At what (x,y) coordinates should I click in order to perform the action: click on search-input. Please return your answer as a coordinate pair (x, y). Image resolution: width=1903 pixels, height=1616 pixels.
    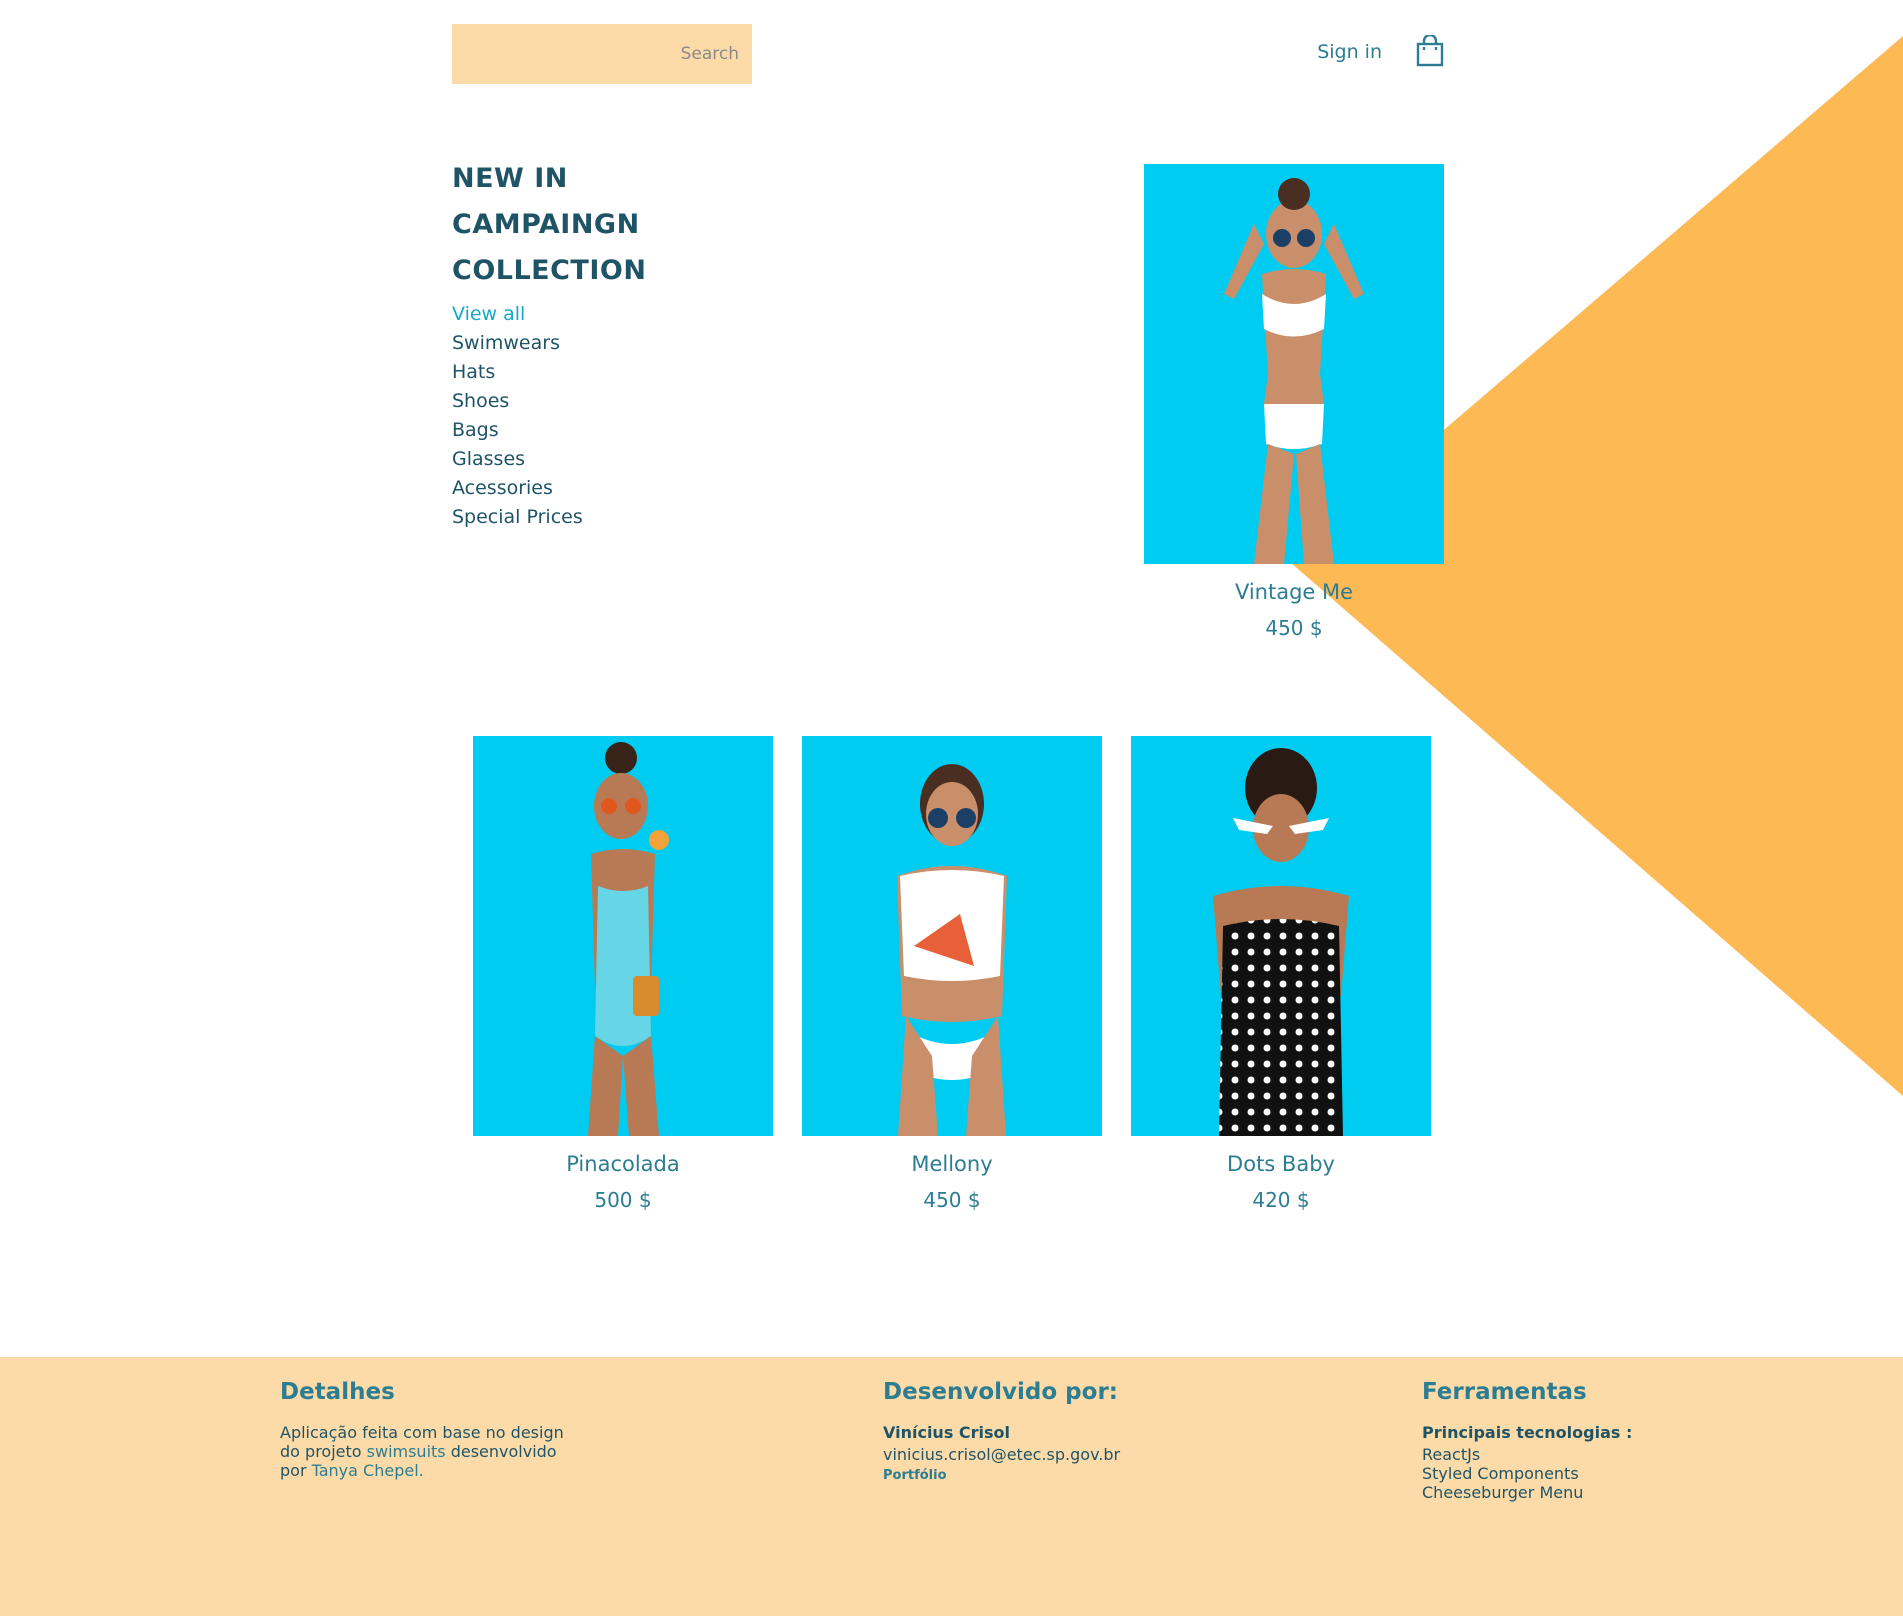
    Looking at the image, I should click on (602, 54).